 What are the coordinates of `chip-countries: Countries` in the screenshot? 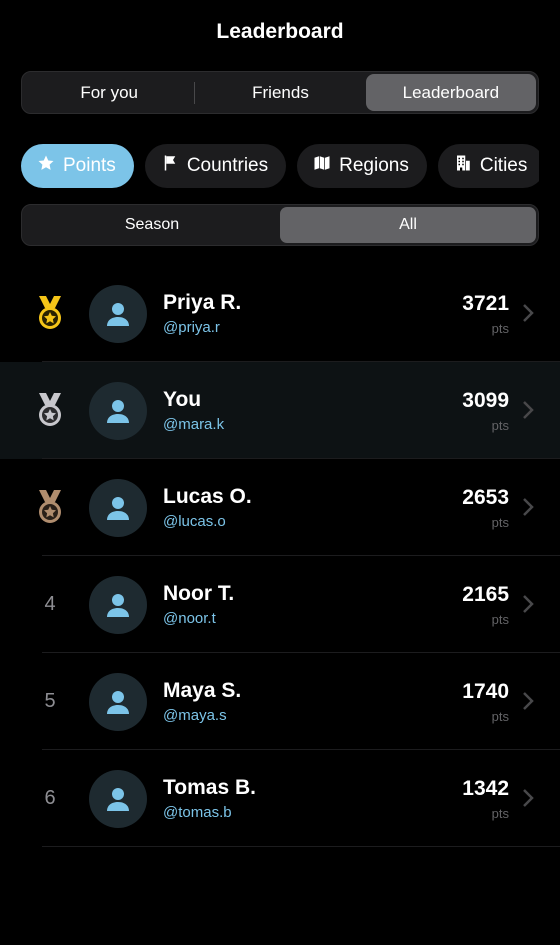 It's located at (215, 166).